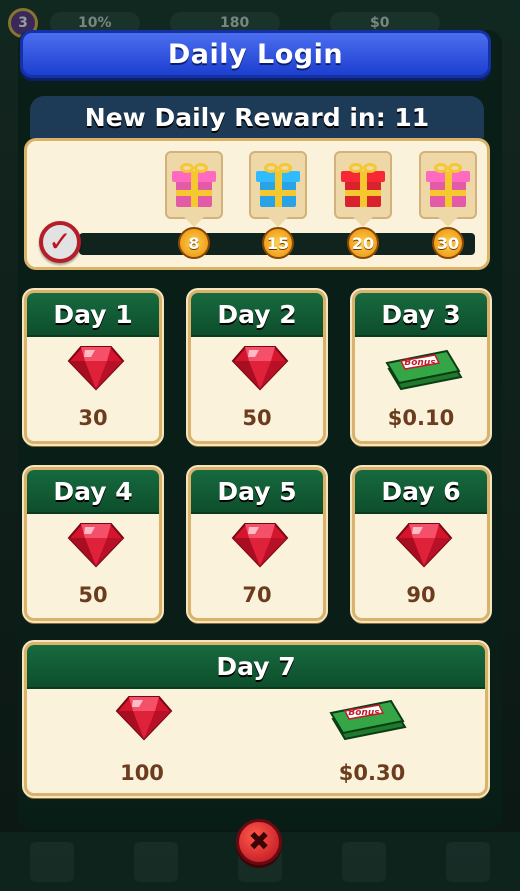  Describe the element at coordinates (364, 861) in the screenshot. I see `gift-icon` at that location.